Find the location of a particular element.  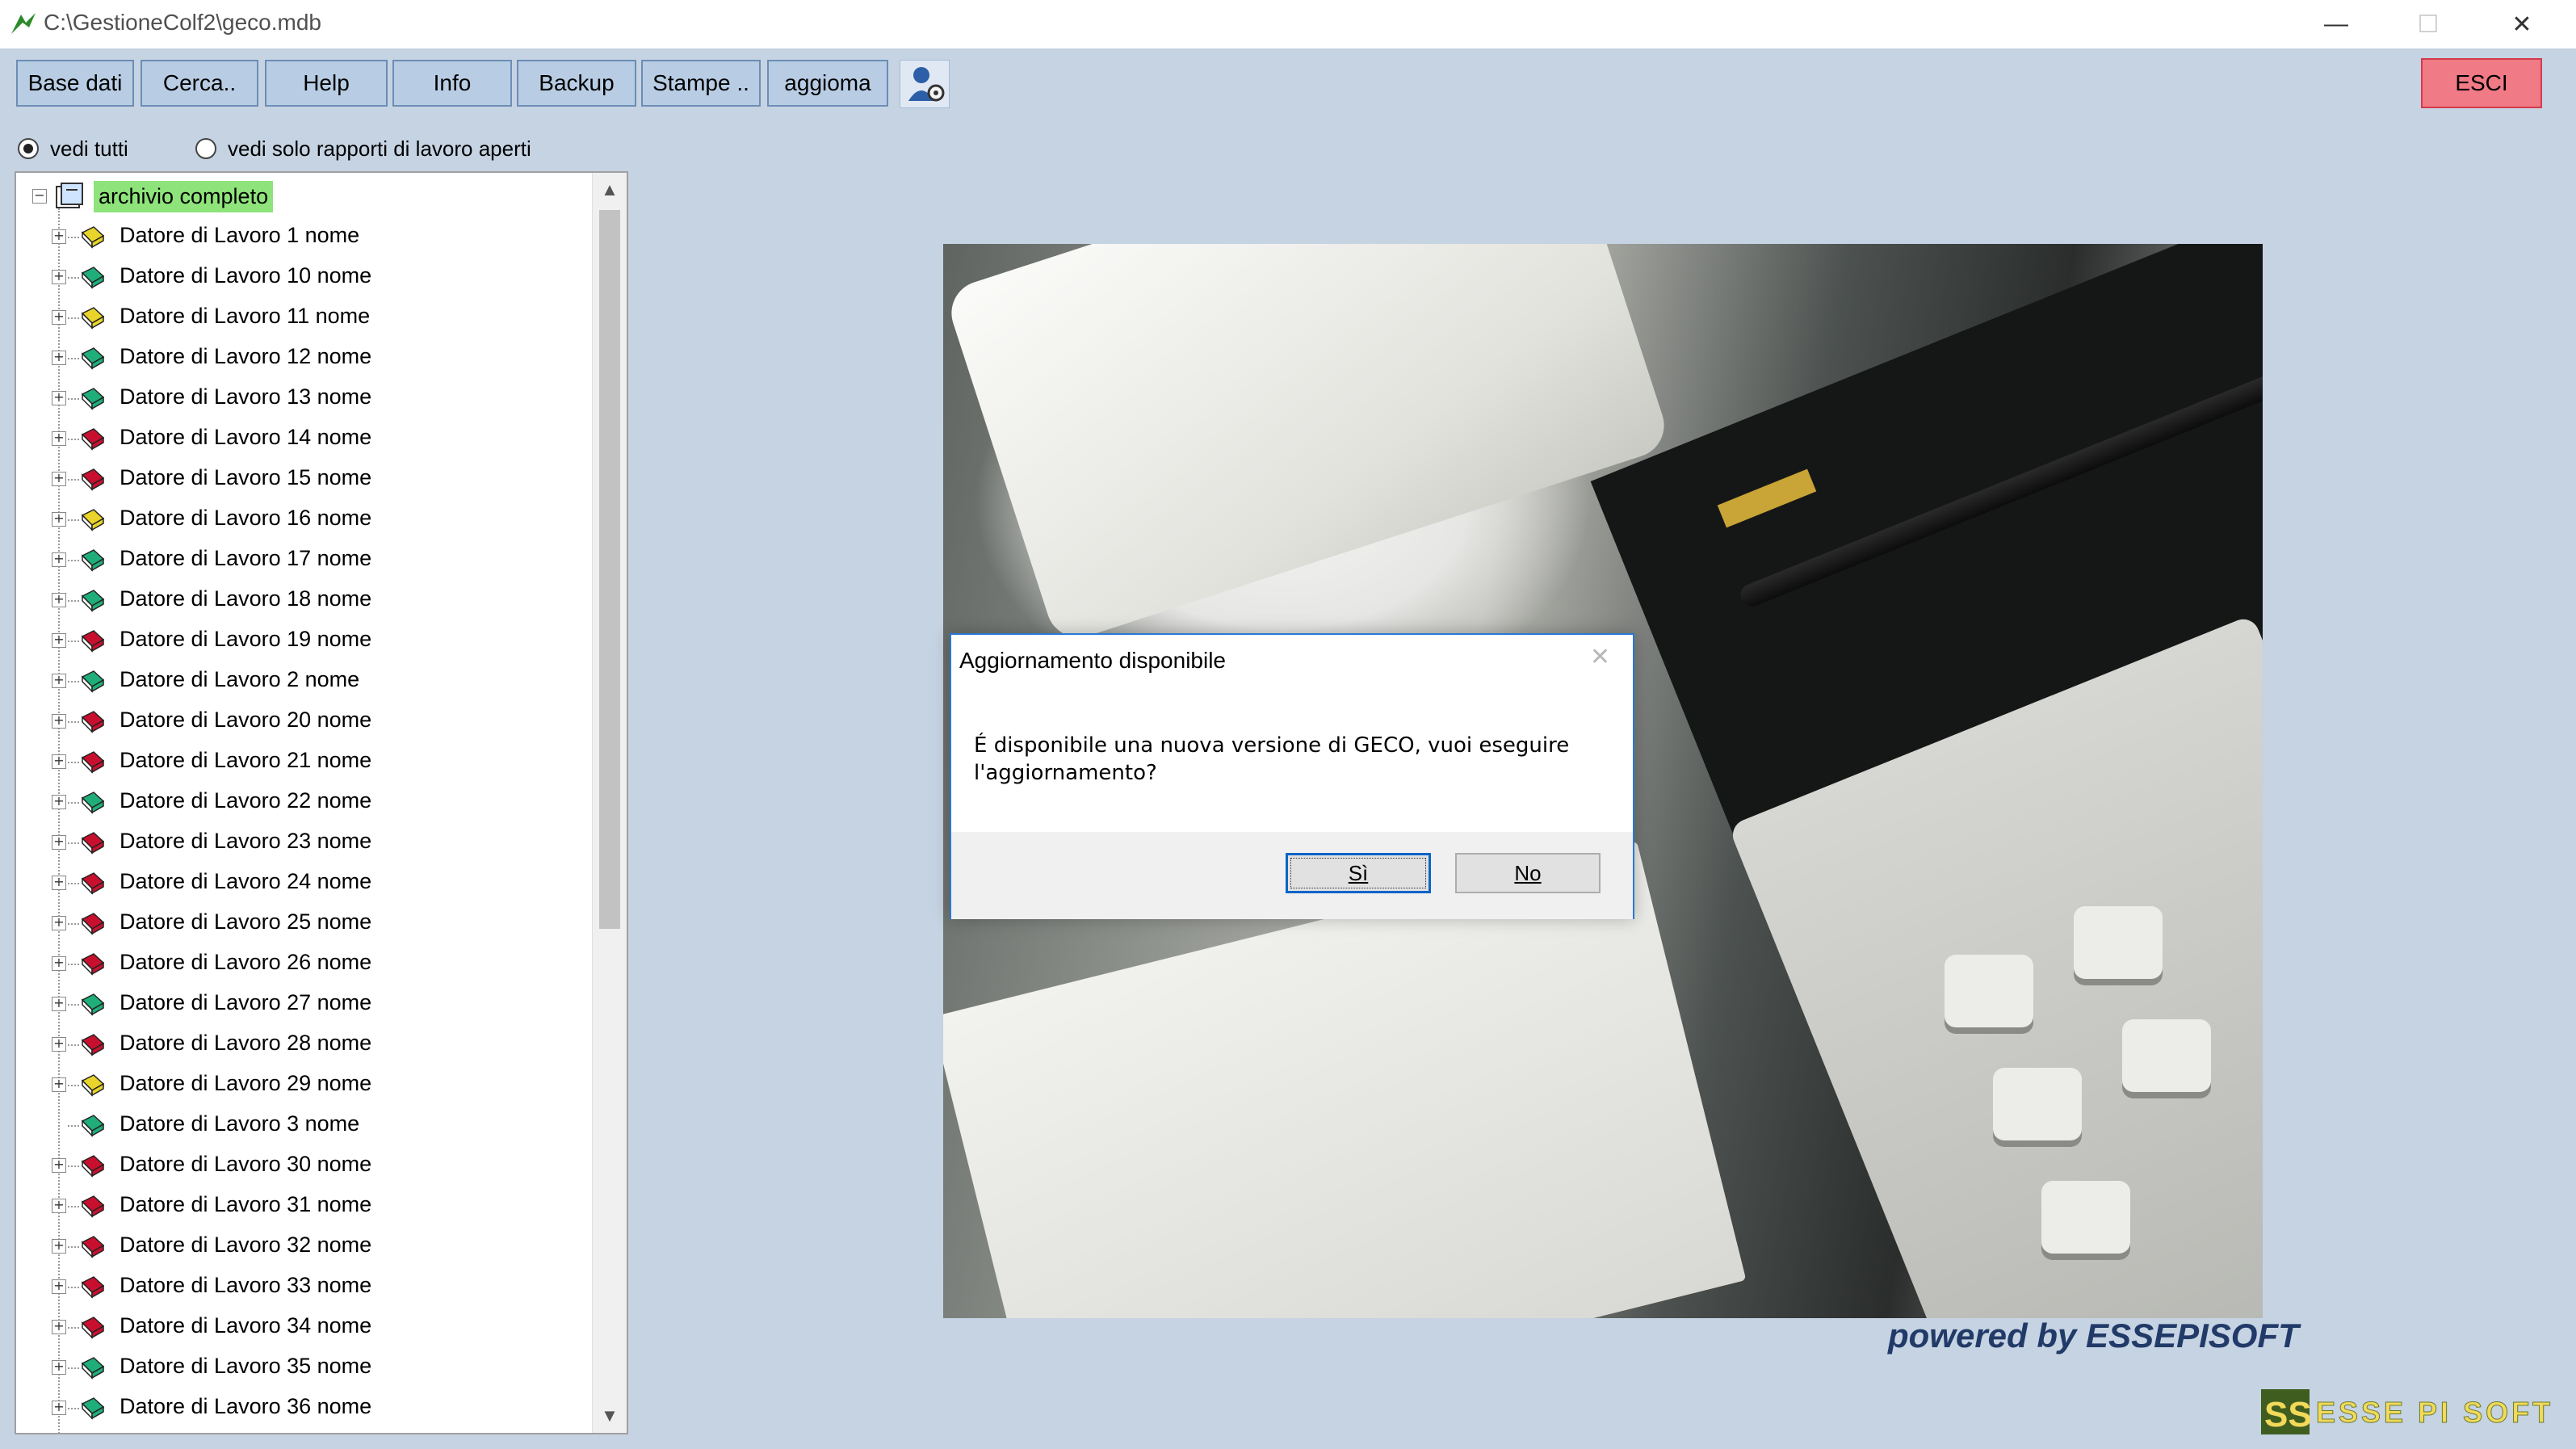

tree-item: + Datore di Lavoro 28 nome is located at coordinates (307, 1044).